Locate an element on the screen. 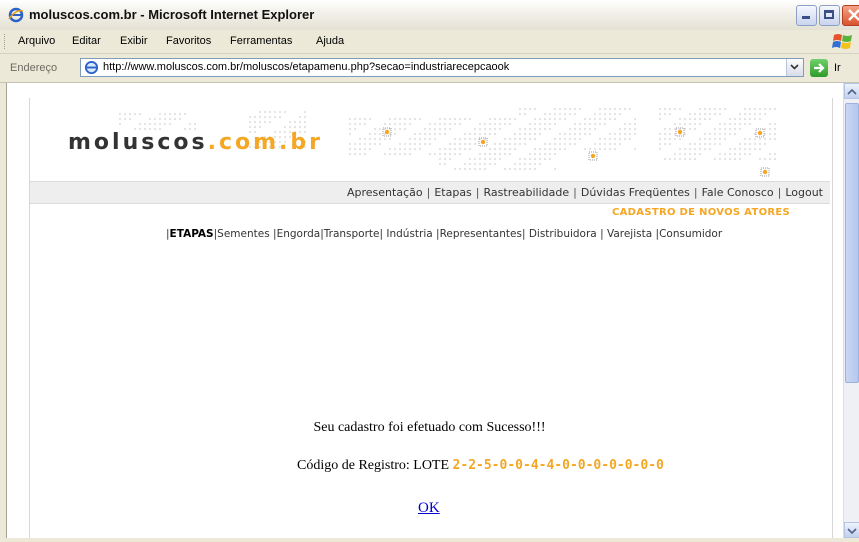 The image size is (859, 542). etapa-transporte: Transporte is located at coordinates (352, 234).